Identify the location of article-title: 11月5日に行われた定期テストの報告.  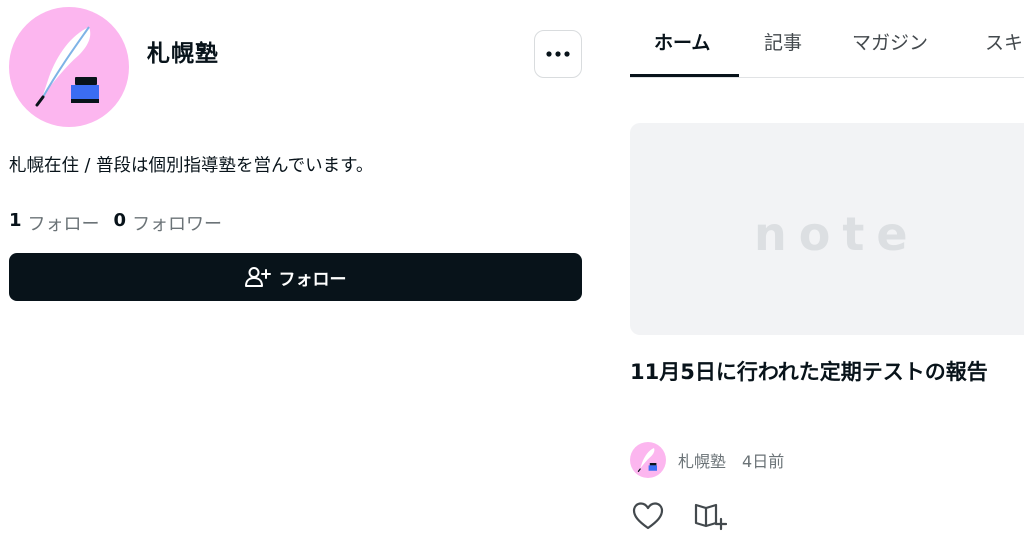
(825, 372).